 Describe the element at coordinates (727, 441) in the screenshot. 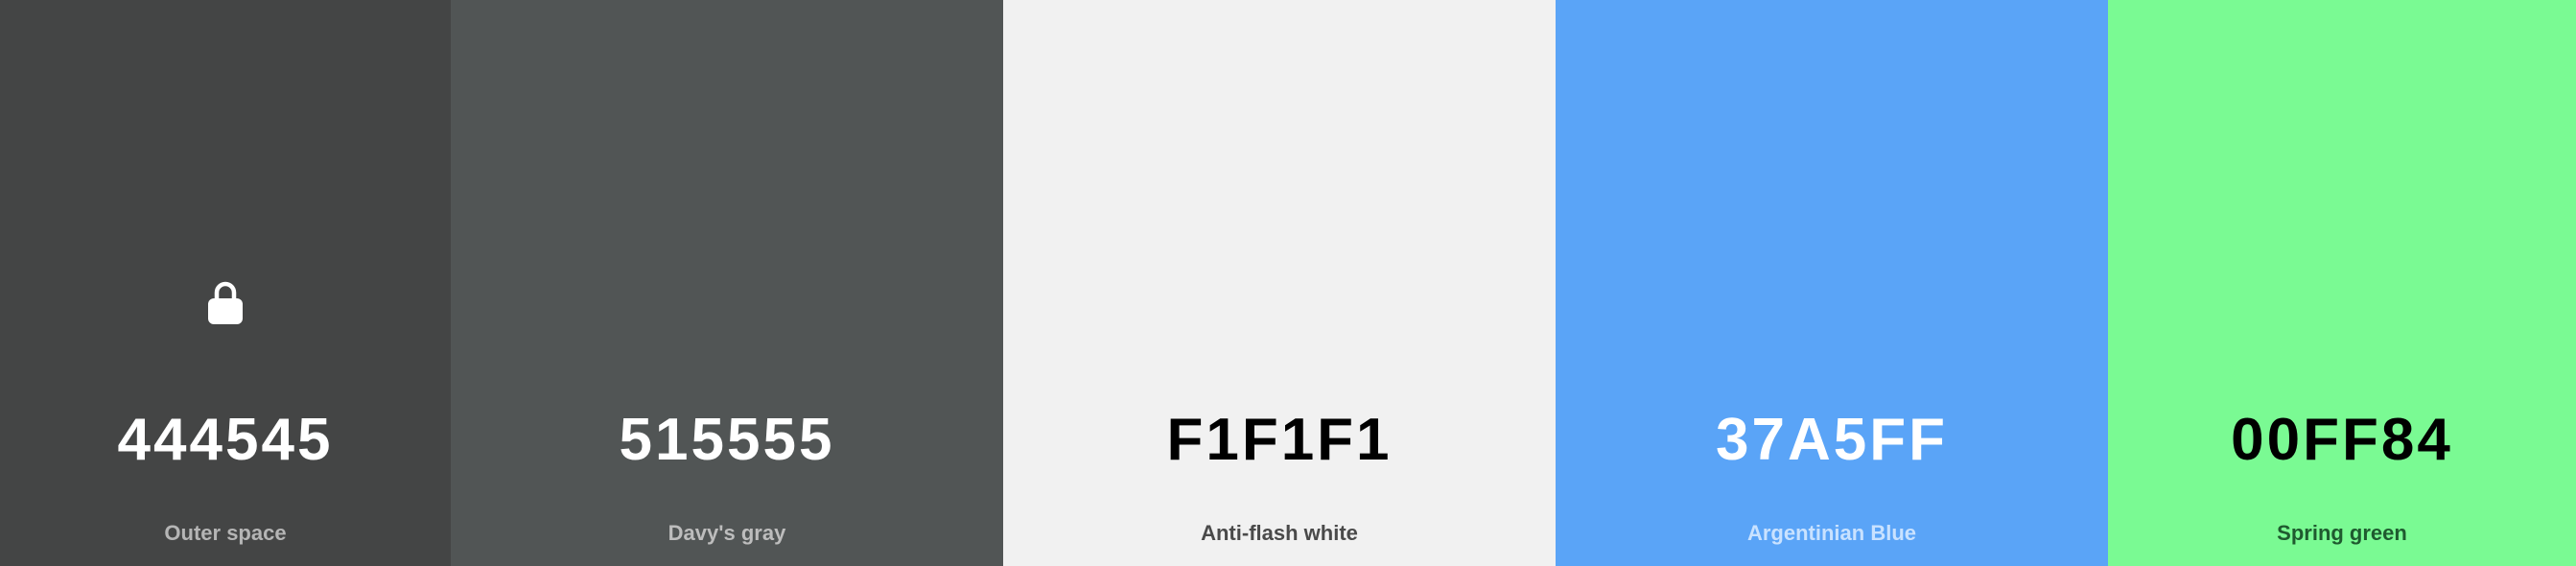

I see `hex-code: 515555` at that location.